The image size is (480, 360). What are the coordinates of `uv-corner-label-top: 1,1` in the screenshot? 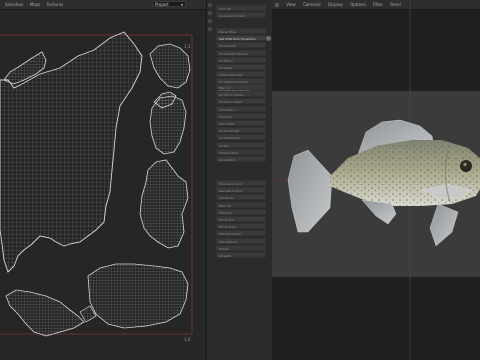 It's located at (187, 46).